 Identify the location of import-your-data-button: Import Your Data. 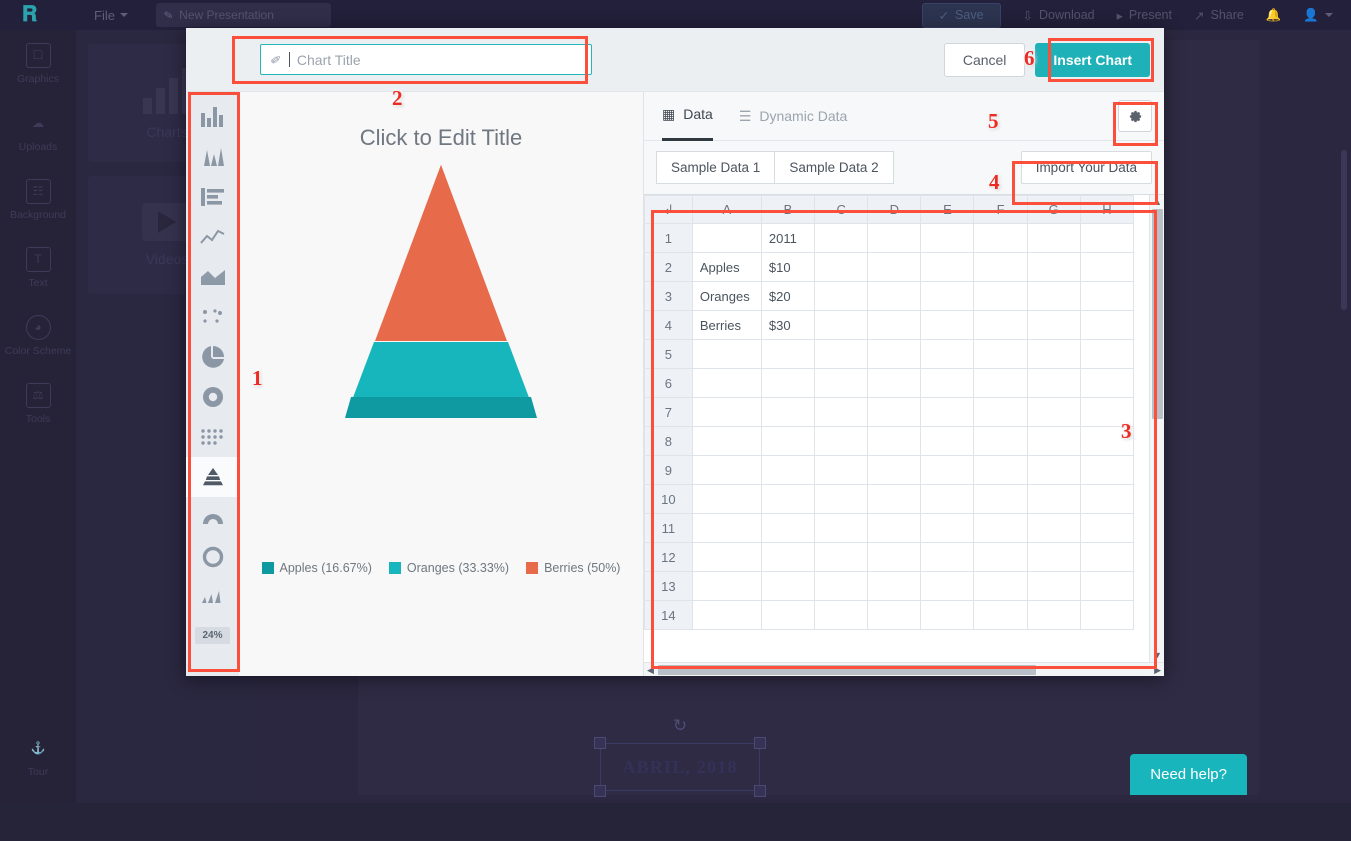
(1086, 167).